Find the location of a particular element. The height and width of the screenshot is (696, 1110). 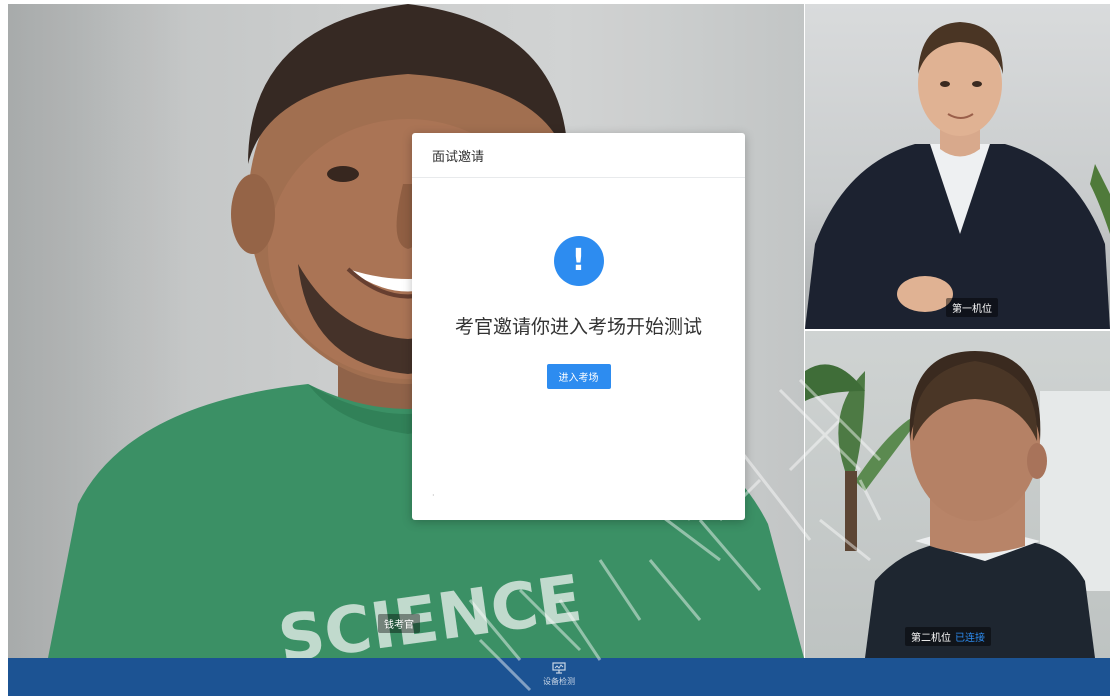

camera-two-name: 第二机位 is located at coordinates (931, 638).